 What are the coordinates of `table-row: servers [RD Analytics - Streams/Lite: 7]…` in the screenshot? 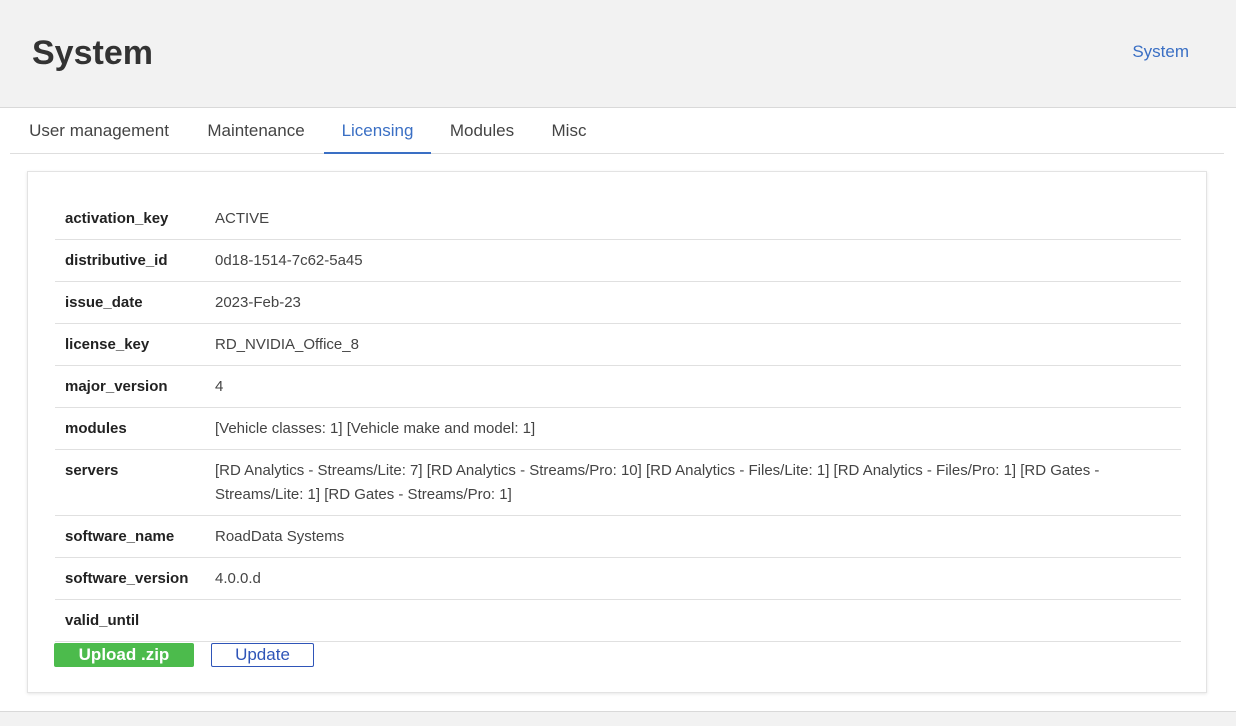 It's located at (618, 482).